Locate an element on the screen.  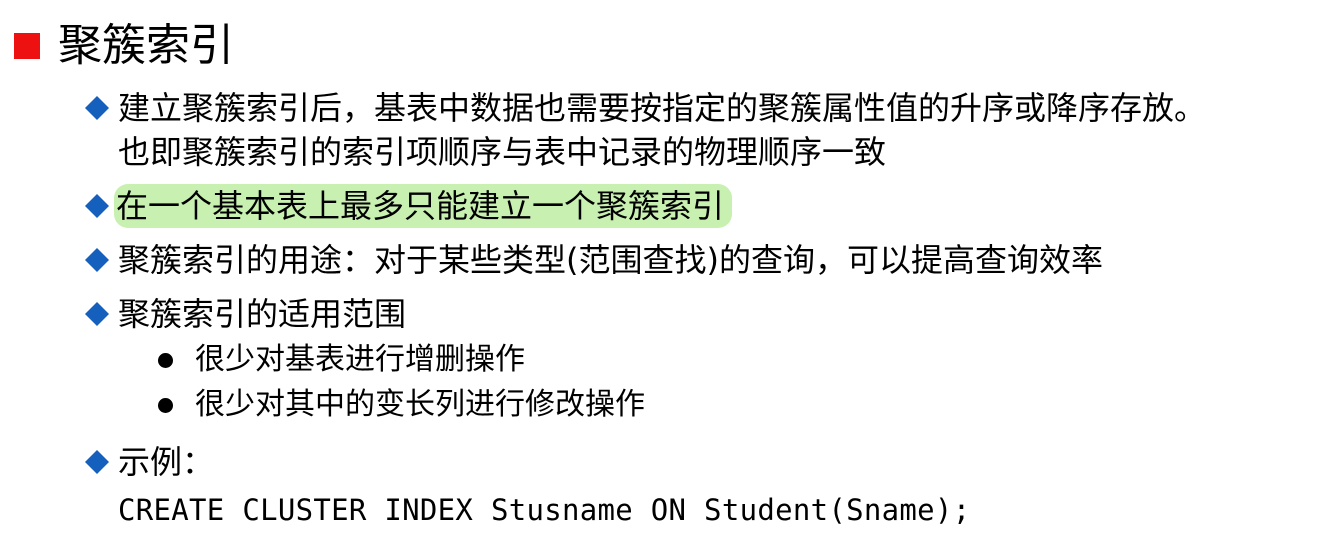
bullet-point-5: 示例： is located at coordinates (149, 462).